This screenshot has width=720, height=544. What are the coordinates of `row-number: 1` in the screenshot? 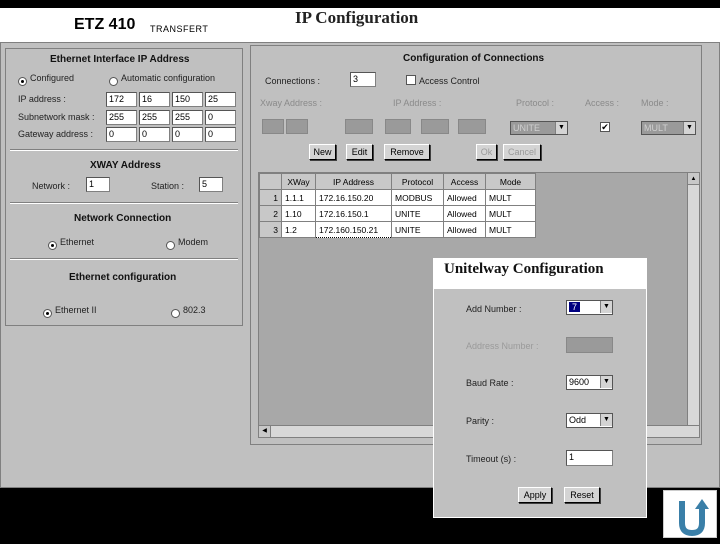 It's located at (270, 197).